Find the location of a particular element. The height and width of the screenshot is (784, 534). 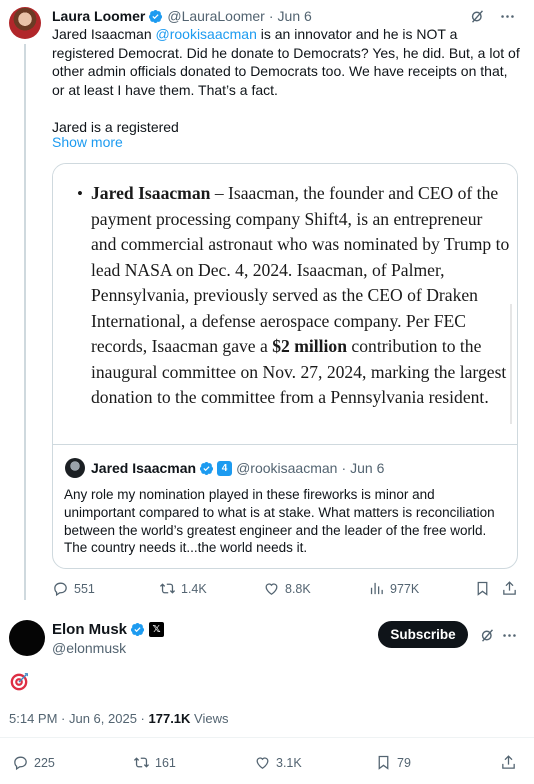

author-handle: @LauraLoomer is located at coordinates (216, 16).